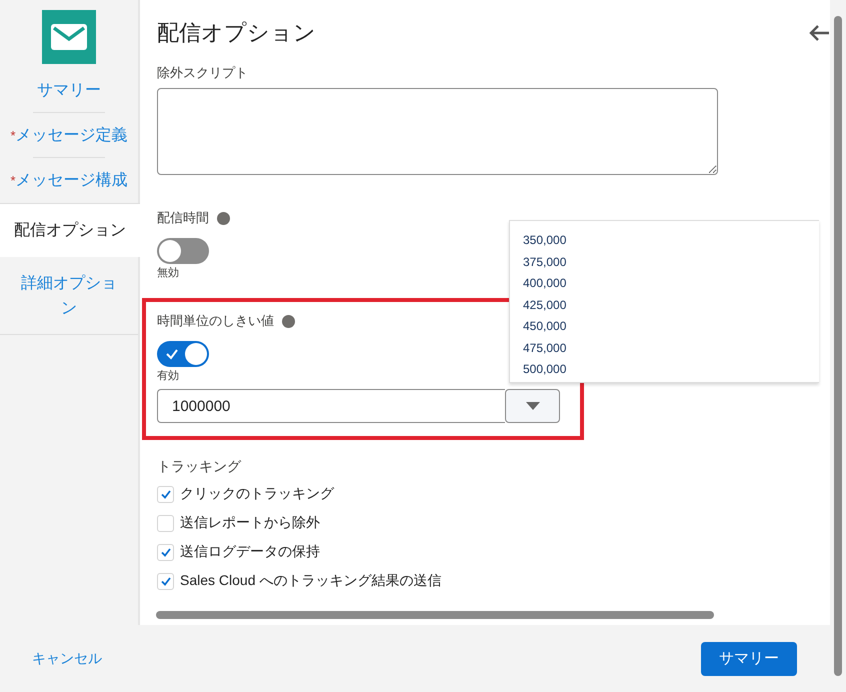 The image size is (846, 692). I want to click on dropdown-option: 400,000, so click(664, 283).